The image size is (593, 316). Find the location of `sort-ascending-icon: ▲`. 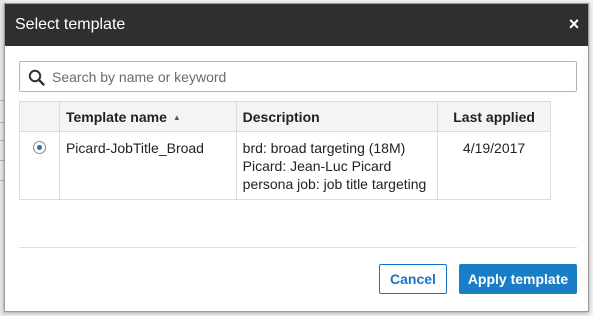

sort-ascending-icon: ▲ is located at coordinates (177, 117).